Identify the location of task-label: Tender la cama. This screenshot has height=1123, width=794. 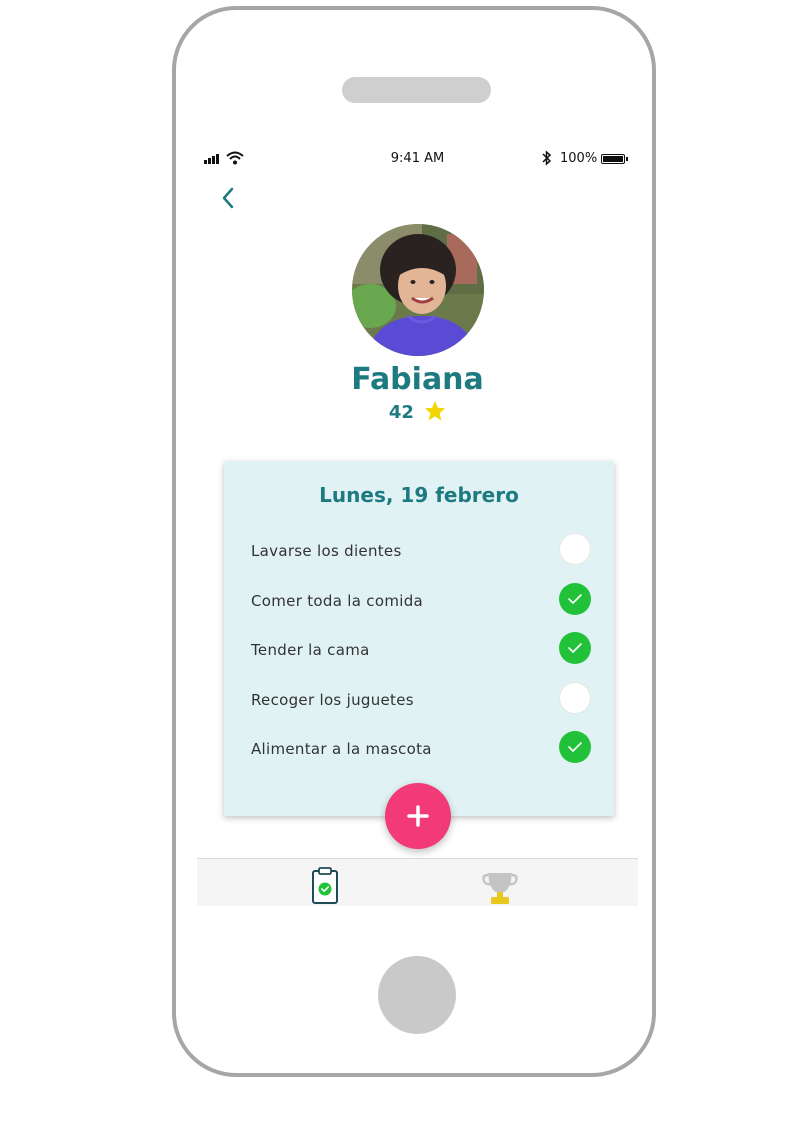
(310, 650).